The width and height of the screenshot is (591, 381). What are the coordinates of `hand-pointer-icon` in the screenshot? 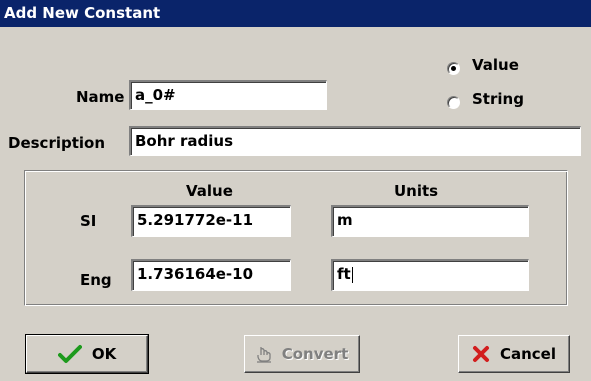 It's located at (263, 355).